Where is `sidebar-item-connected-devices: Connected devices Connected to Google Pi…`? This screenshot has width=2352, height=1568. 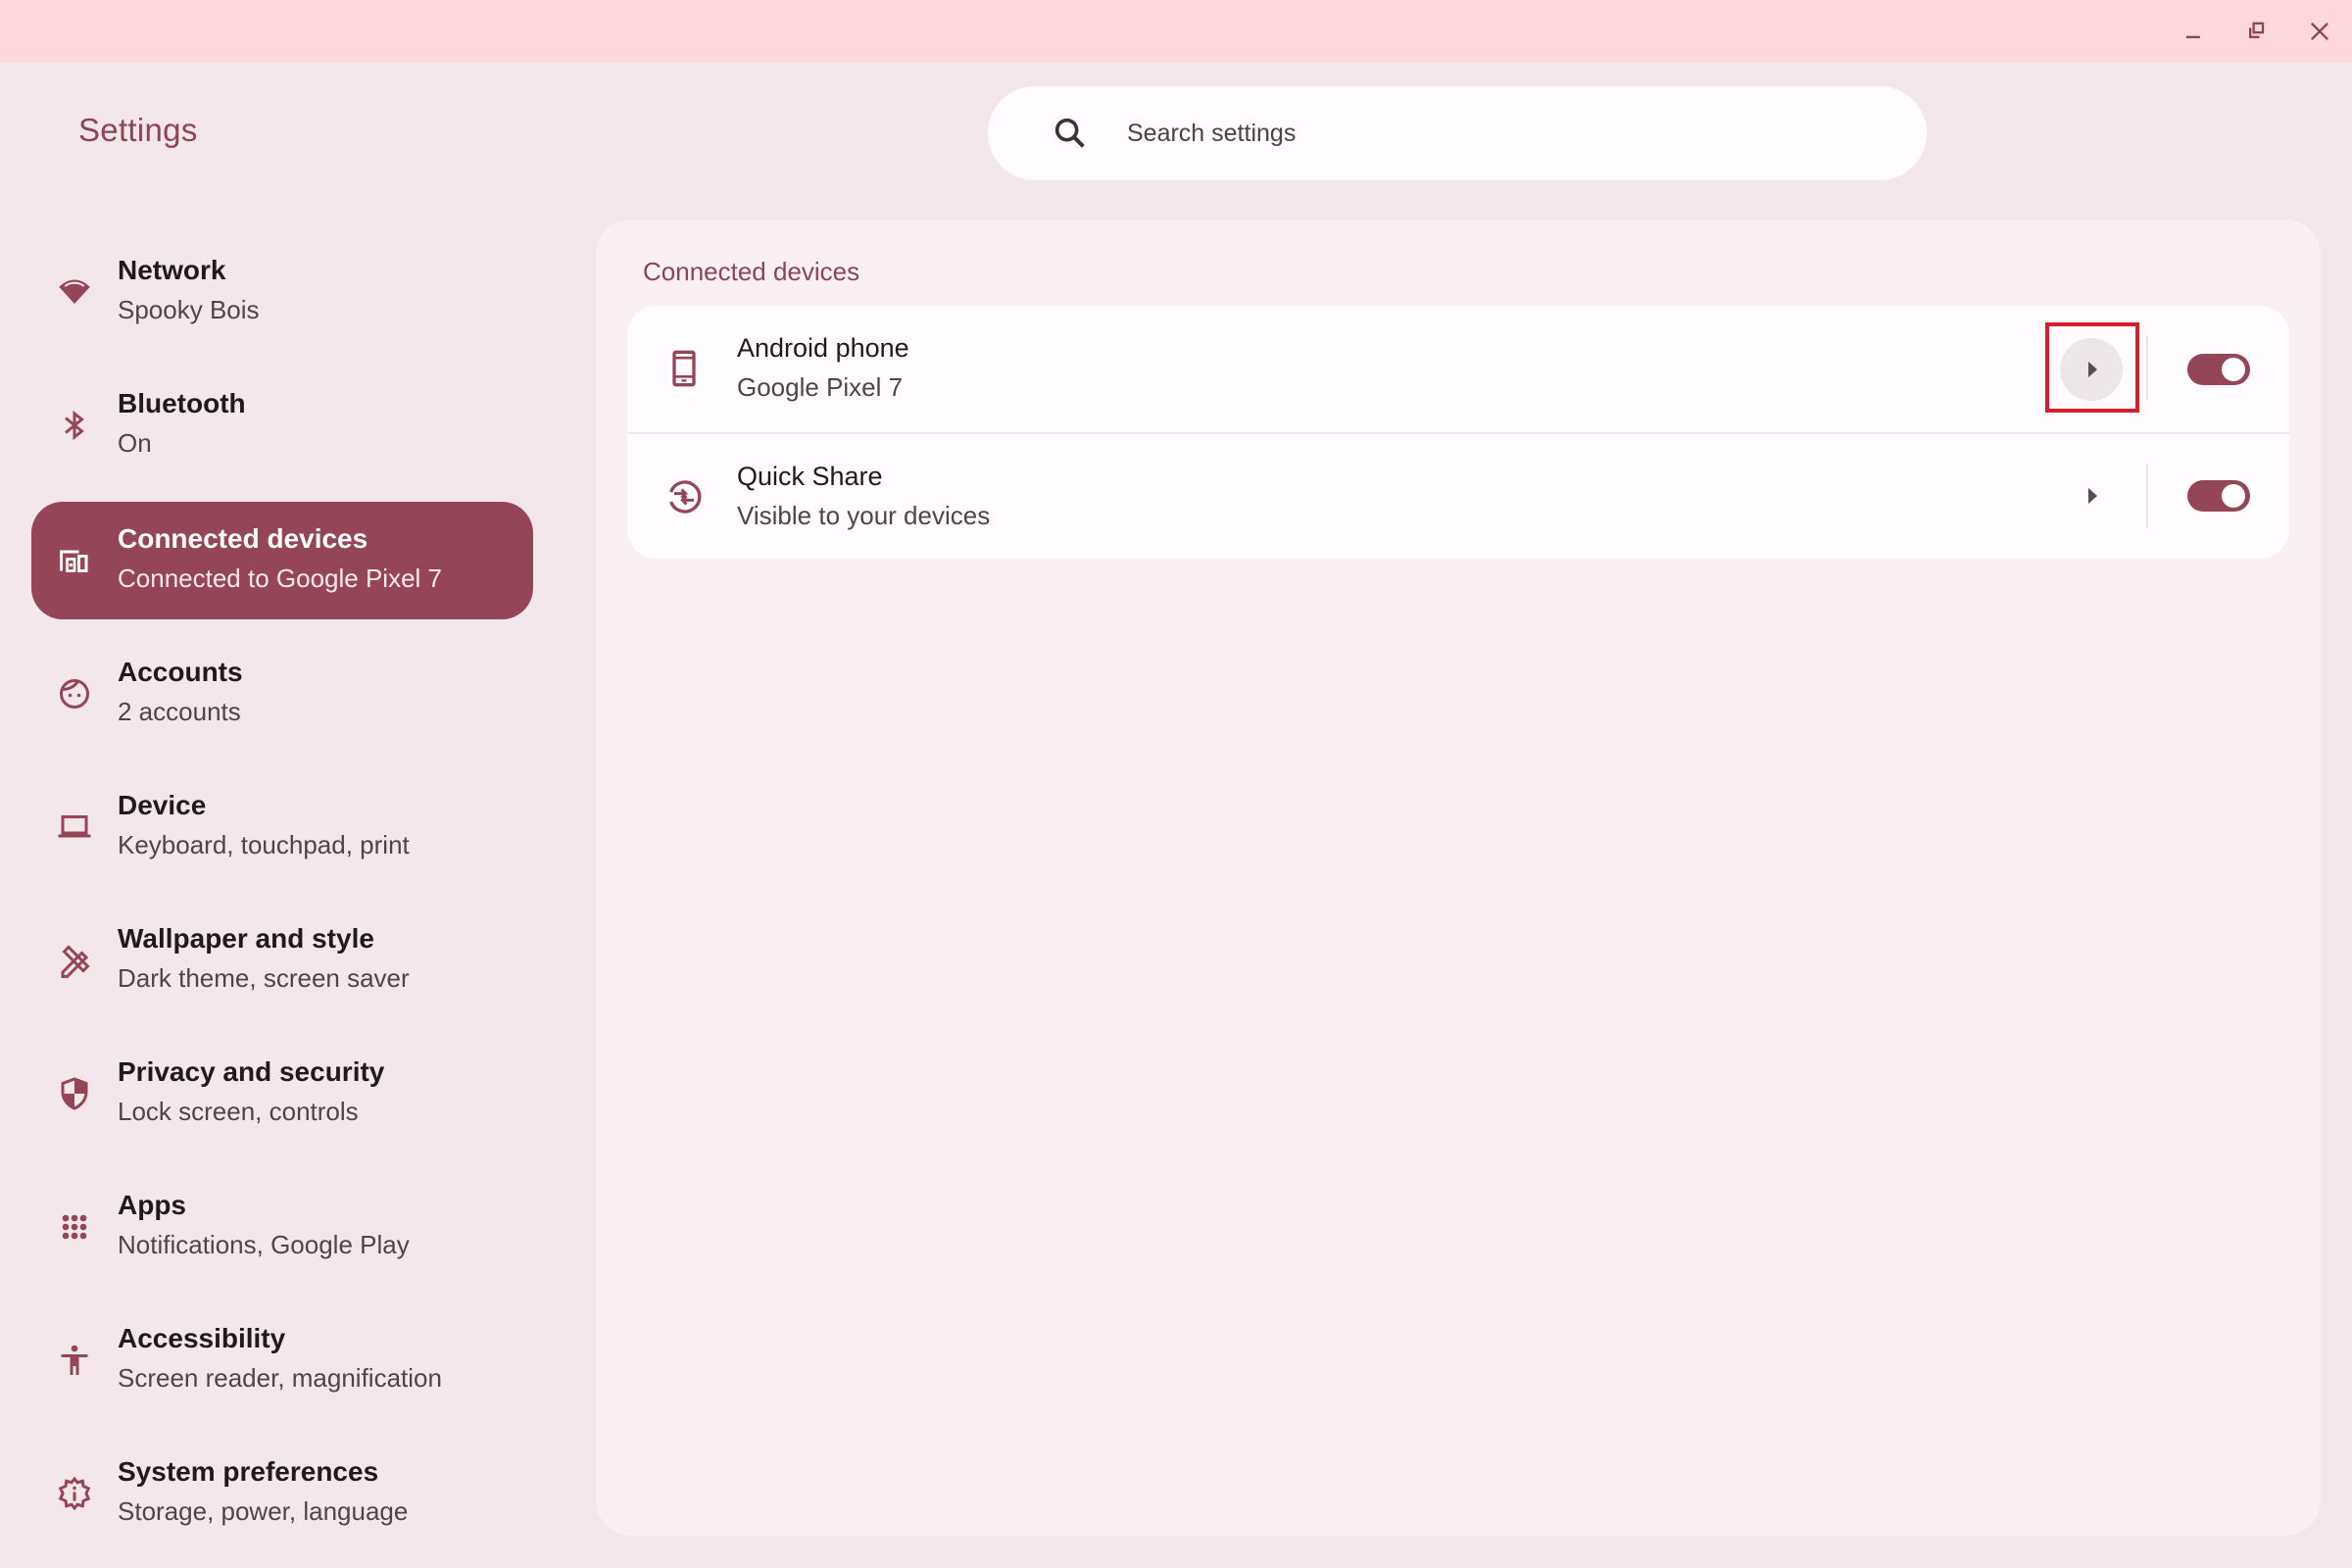 sidebar-item-connected-devices: Connected devices Connected to Google Pi… is located at coordinates (282, 560).